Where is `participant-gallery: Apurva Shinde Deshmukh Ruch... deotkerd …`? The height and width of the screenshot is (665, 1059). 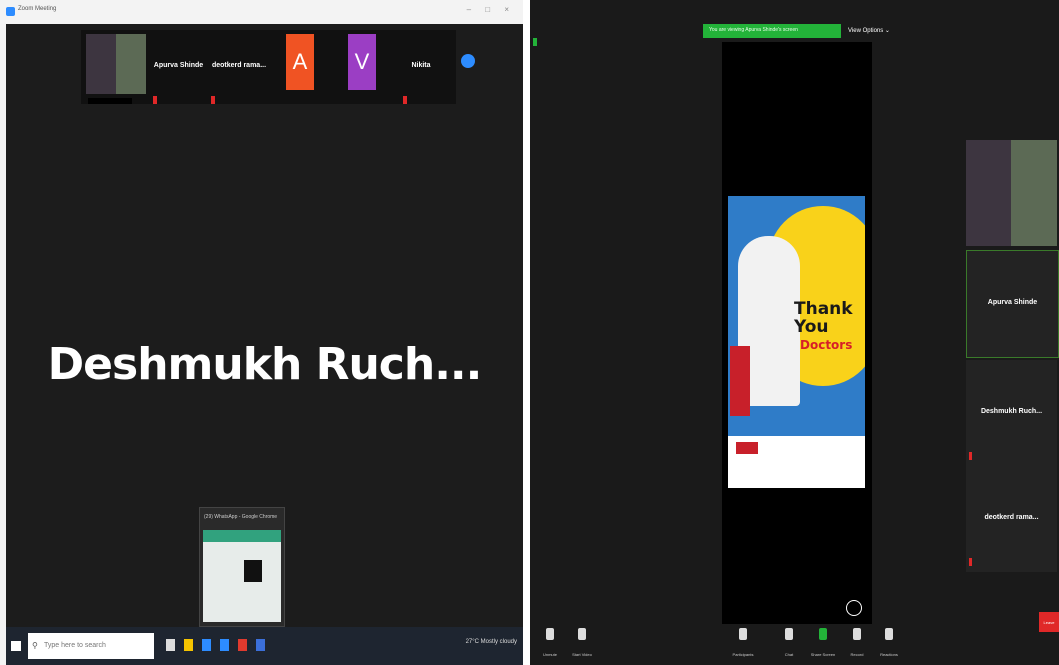 participant-gallery: Apurva Shinde Deshmukh Ruch... deotkerd … is located at coordinates (1012, 356).